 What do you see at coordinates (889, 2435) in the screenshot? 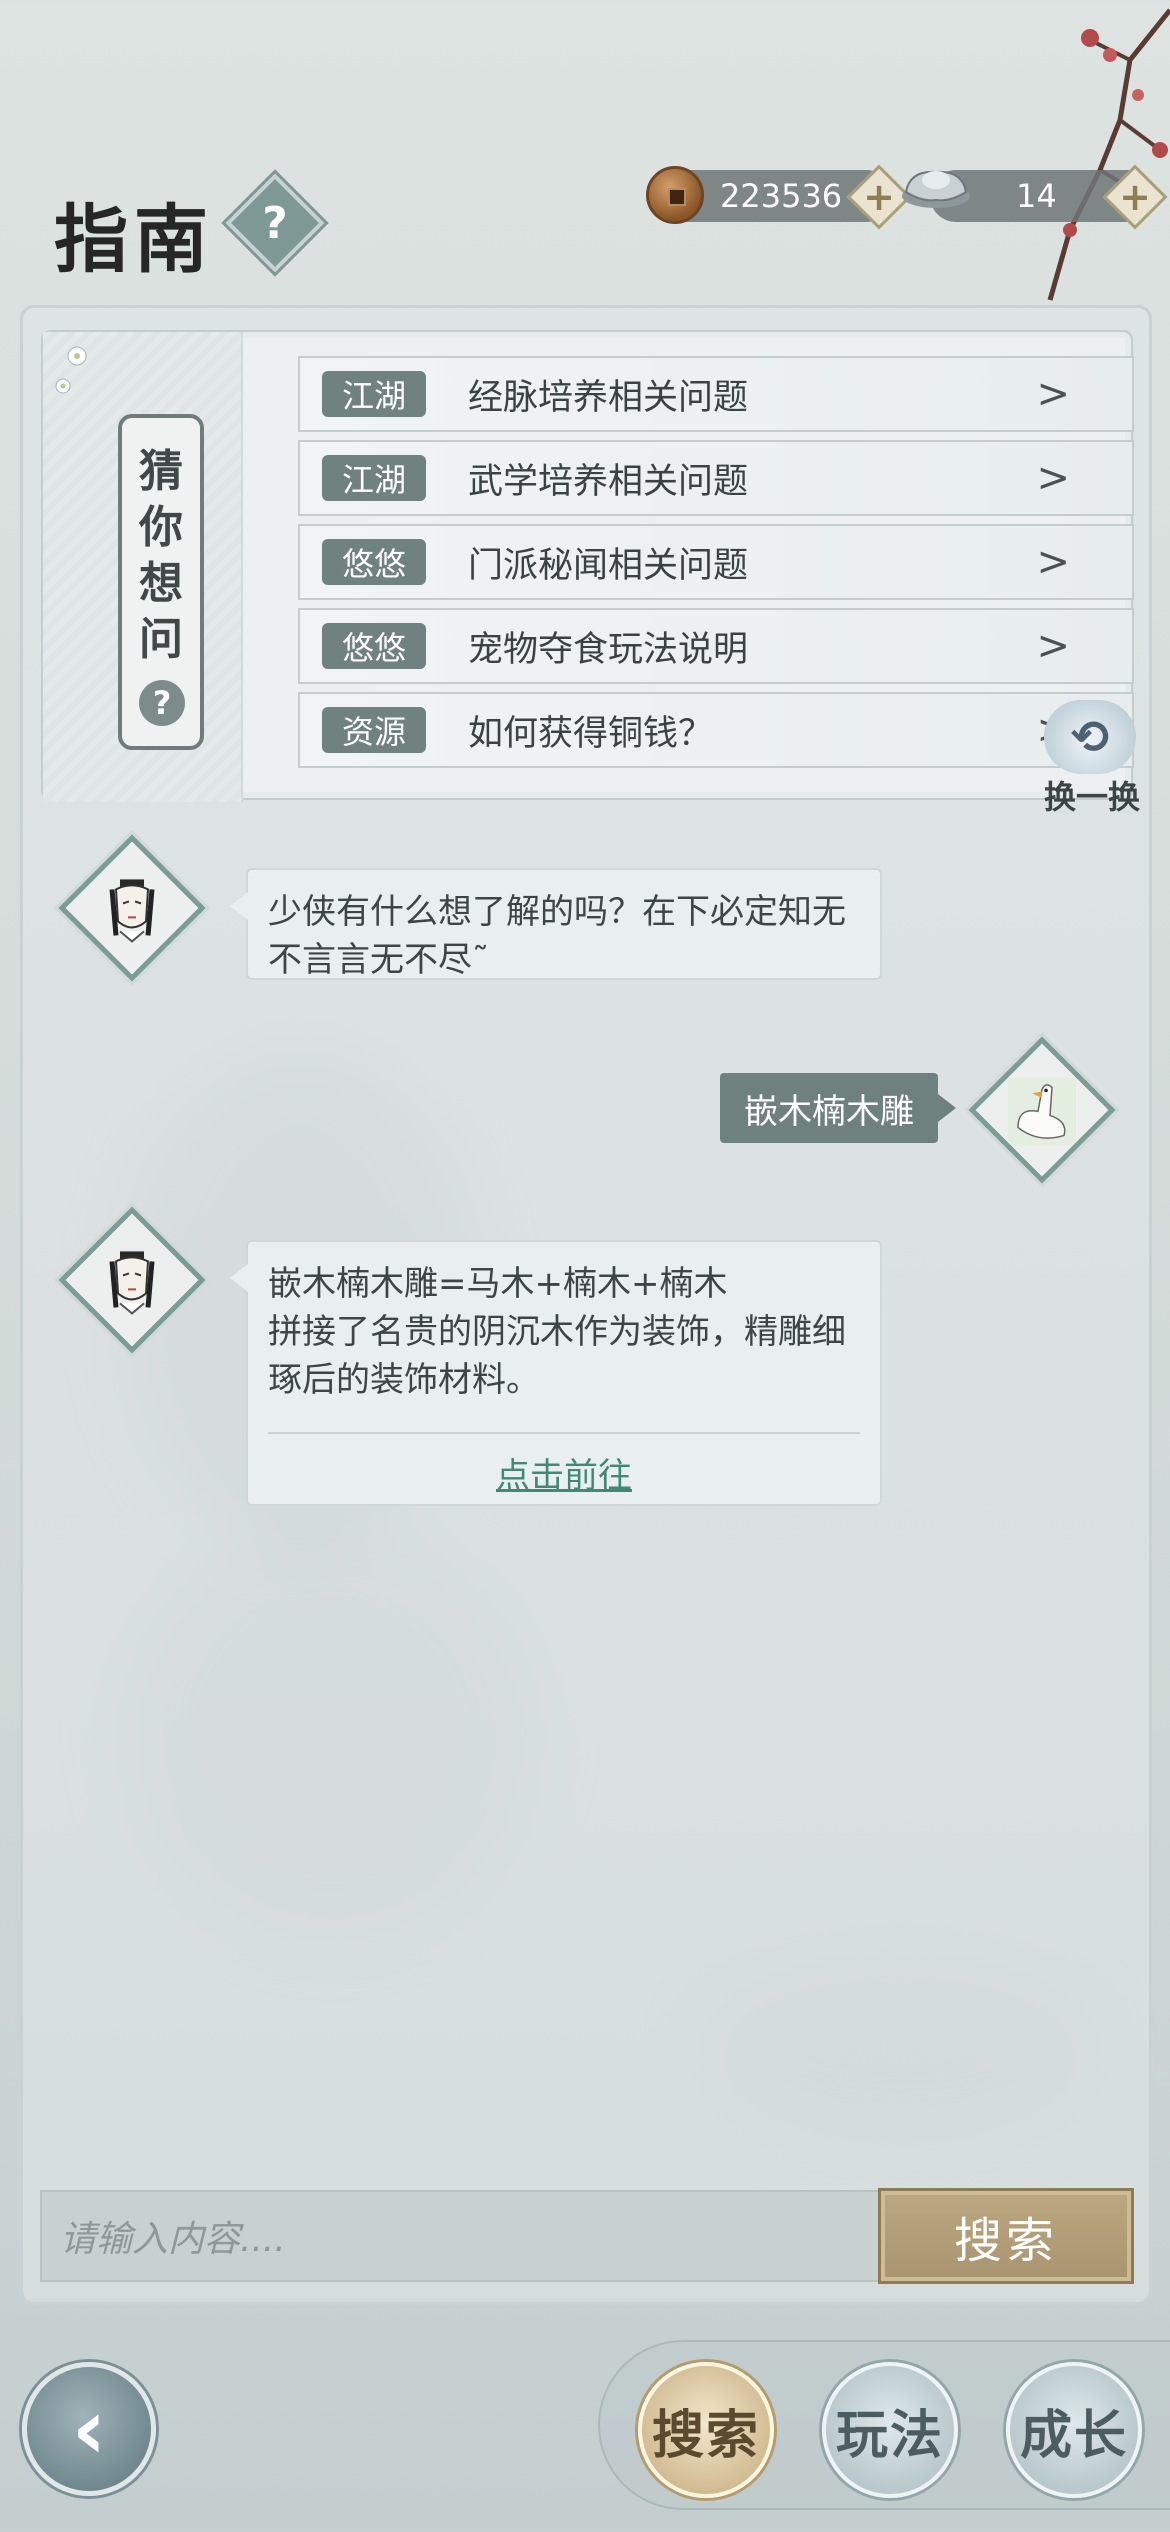
I see `nav-gameplay-label: 玩法` at bounding box center [889, 2435].